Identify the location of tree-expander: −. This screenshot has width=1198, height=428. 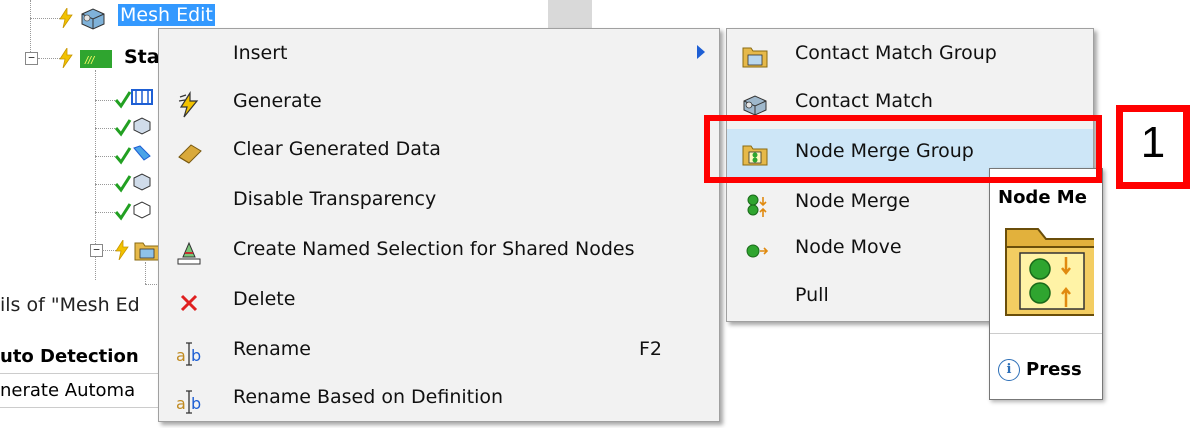
(31, 58).